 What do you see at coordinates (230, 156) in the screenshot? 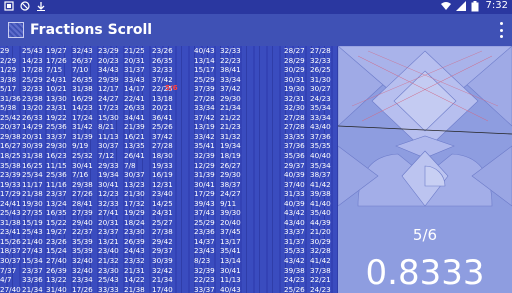
I see `fraction-item: 18/19` at bounding box center [230, 156].